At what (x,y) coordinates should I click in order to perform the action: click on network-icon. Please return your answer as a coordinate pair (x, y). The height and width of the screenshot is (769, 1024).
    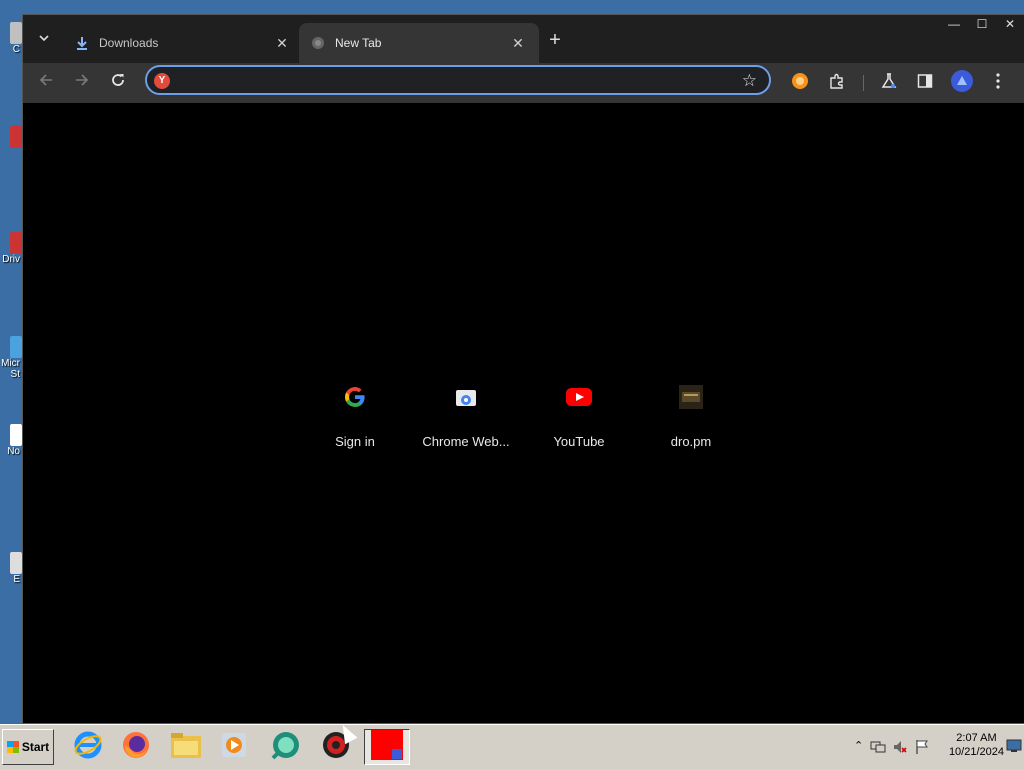
    Looking at the image, I should click on (878, 749).